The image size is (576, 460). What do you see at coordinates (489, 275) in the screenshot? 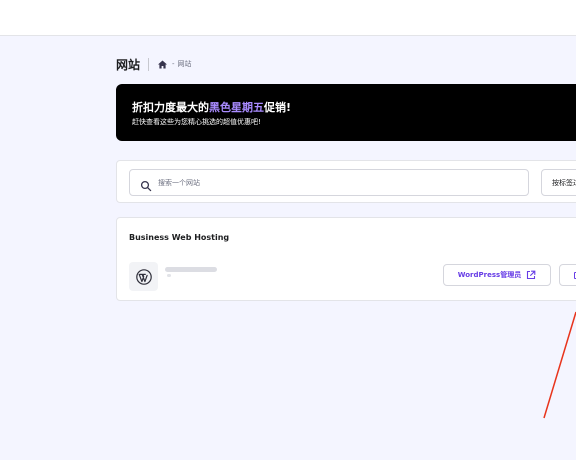
I see `wordpress-admin-label: WordPress管理员` at bounding box center [489, 275].